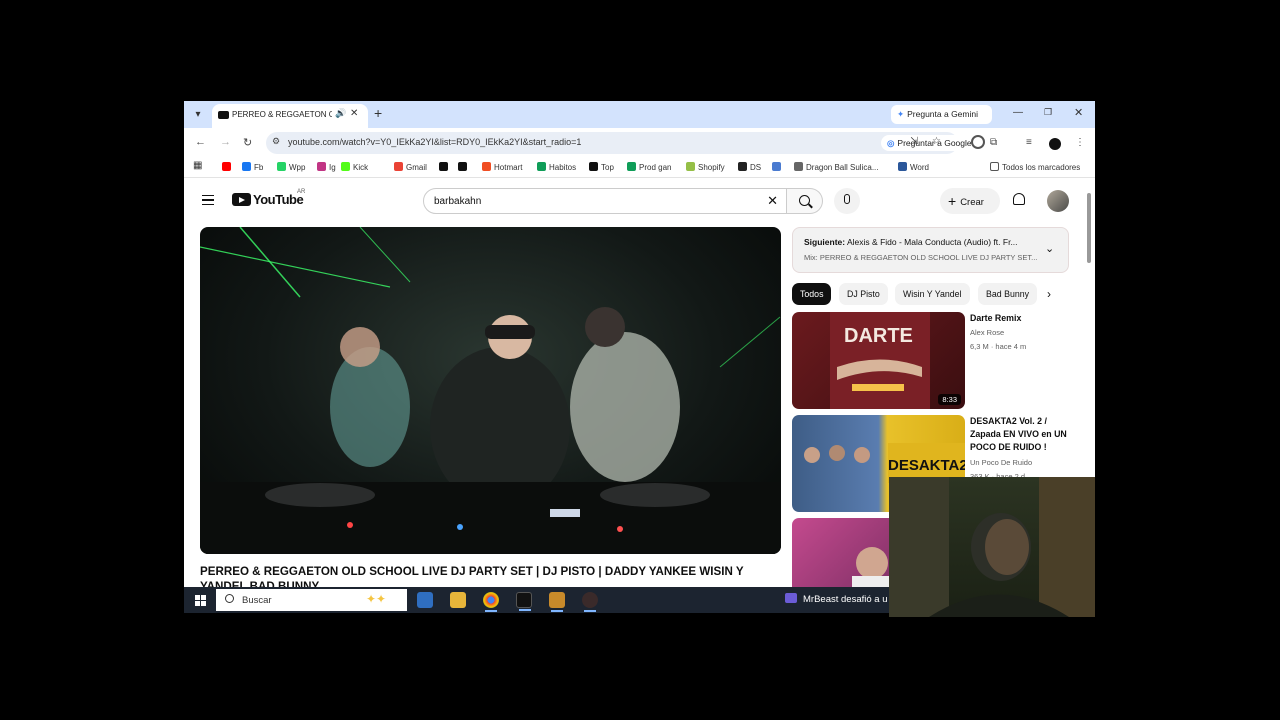  I want to click on minimize-icon: —, so click(1018, 112).